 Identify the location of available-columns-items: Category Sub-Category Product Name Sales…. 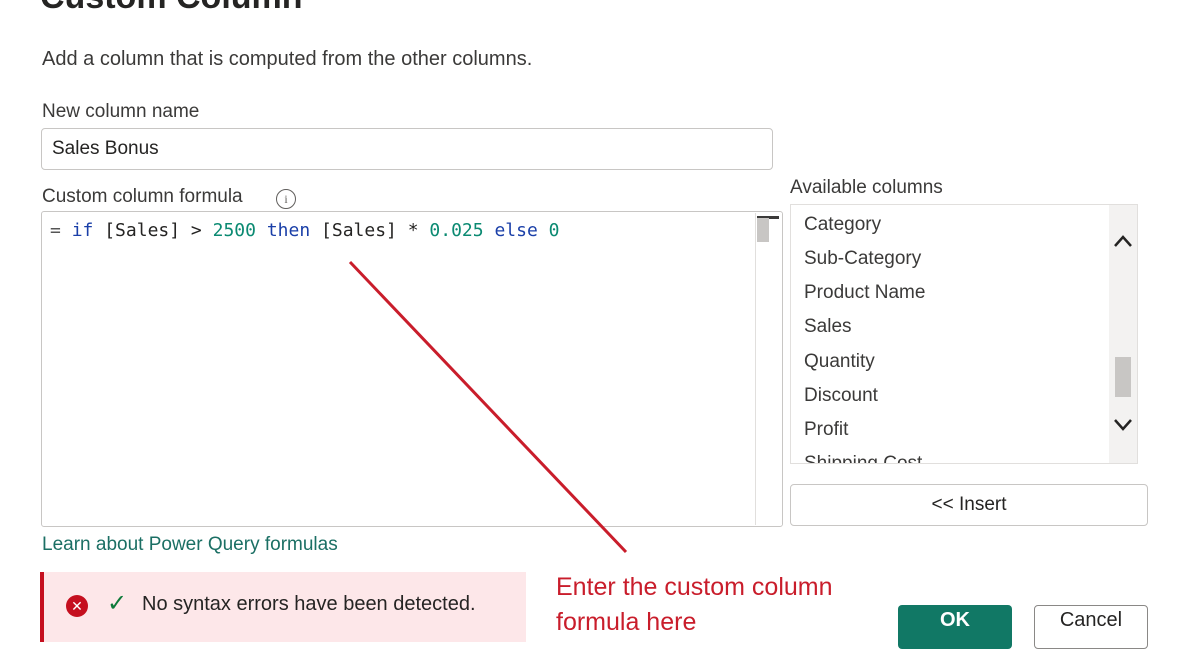
(950, 334).